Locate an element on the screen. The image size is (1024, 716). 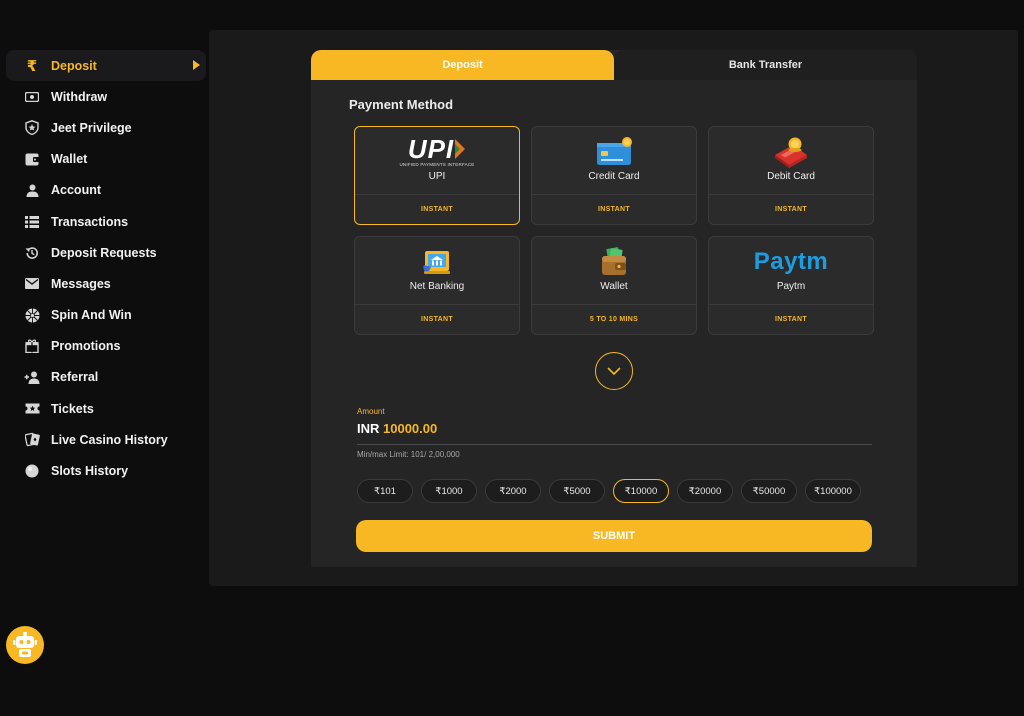
paytm-logo: Paytm is located at coordinates (791, 262).